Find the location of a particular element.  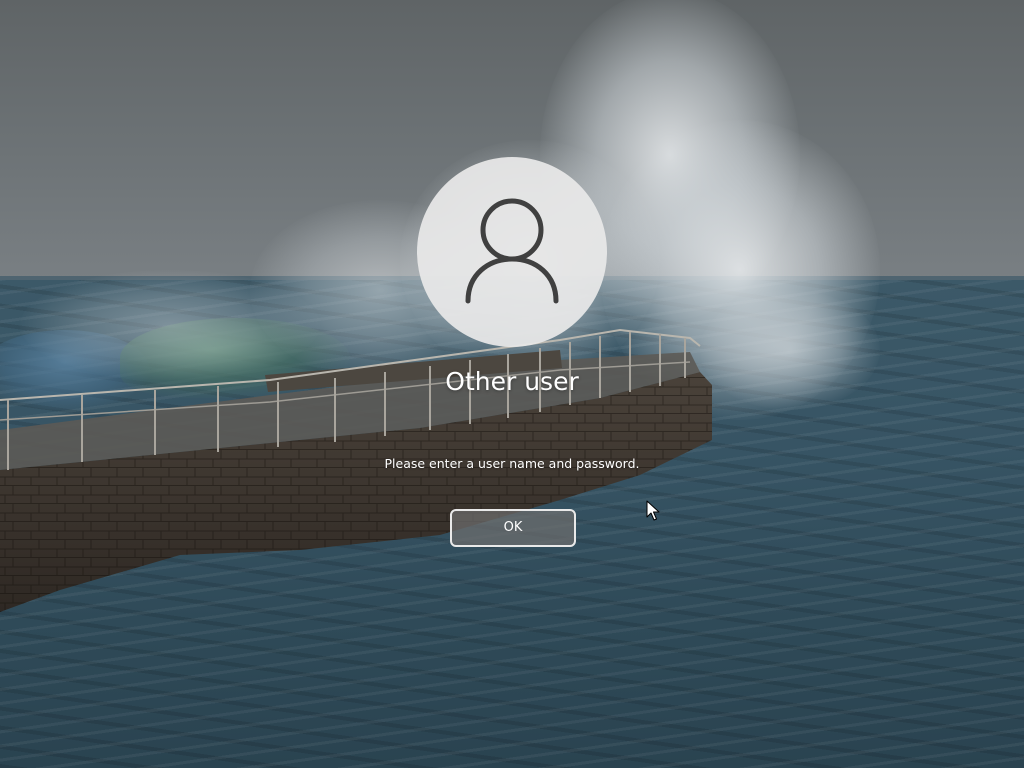

mouse-pointer-icon is located at coordinates (653, 510).